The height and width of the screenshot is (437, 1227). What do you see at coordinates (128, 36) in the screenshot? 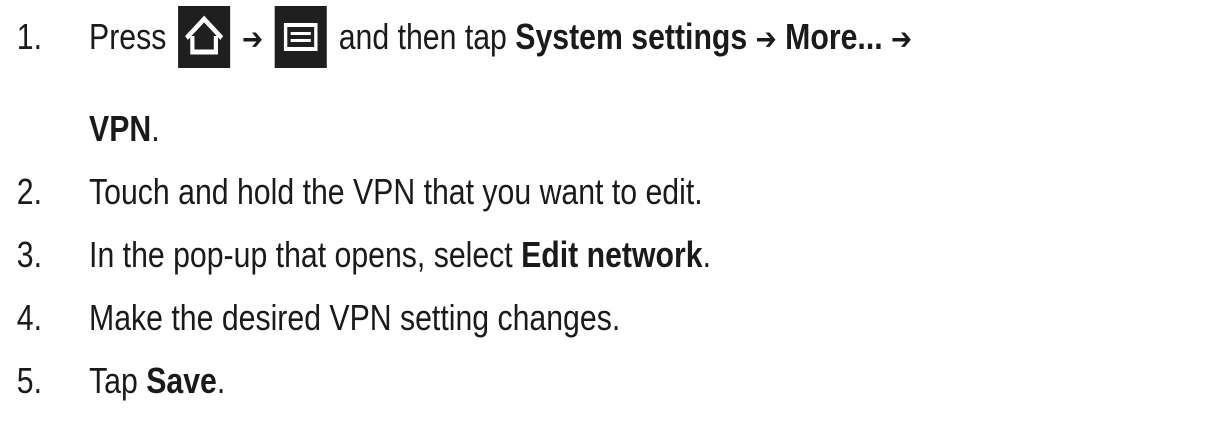
I see `press-label: Press` at bounding box center [128, 36].